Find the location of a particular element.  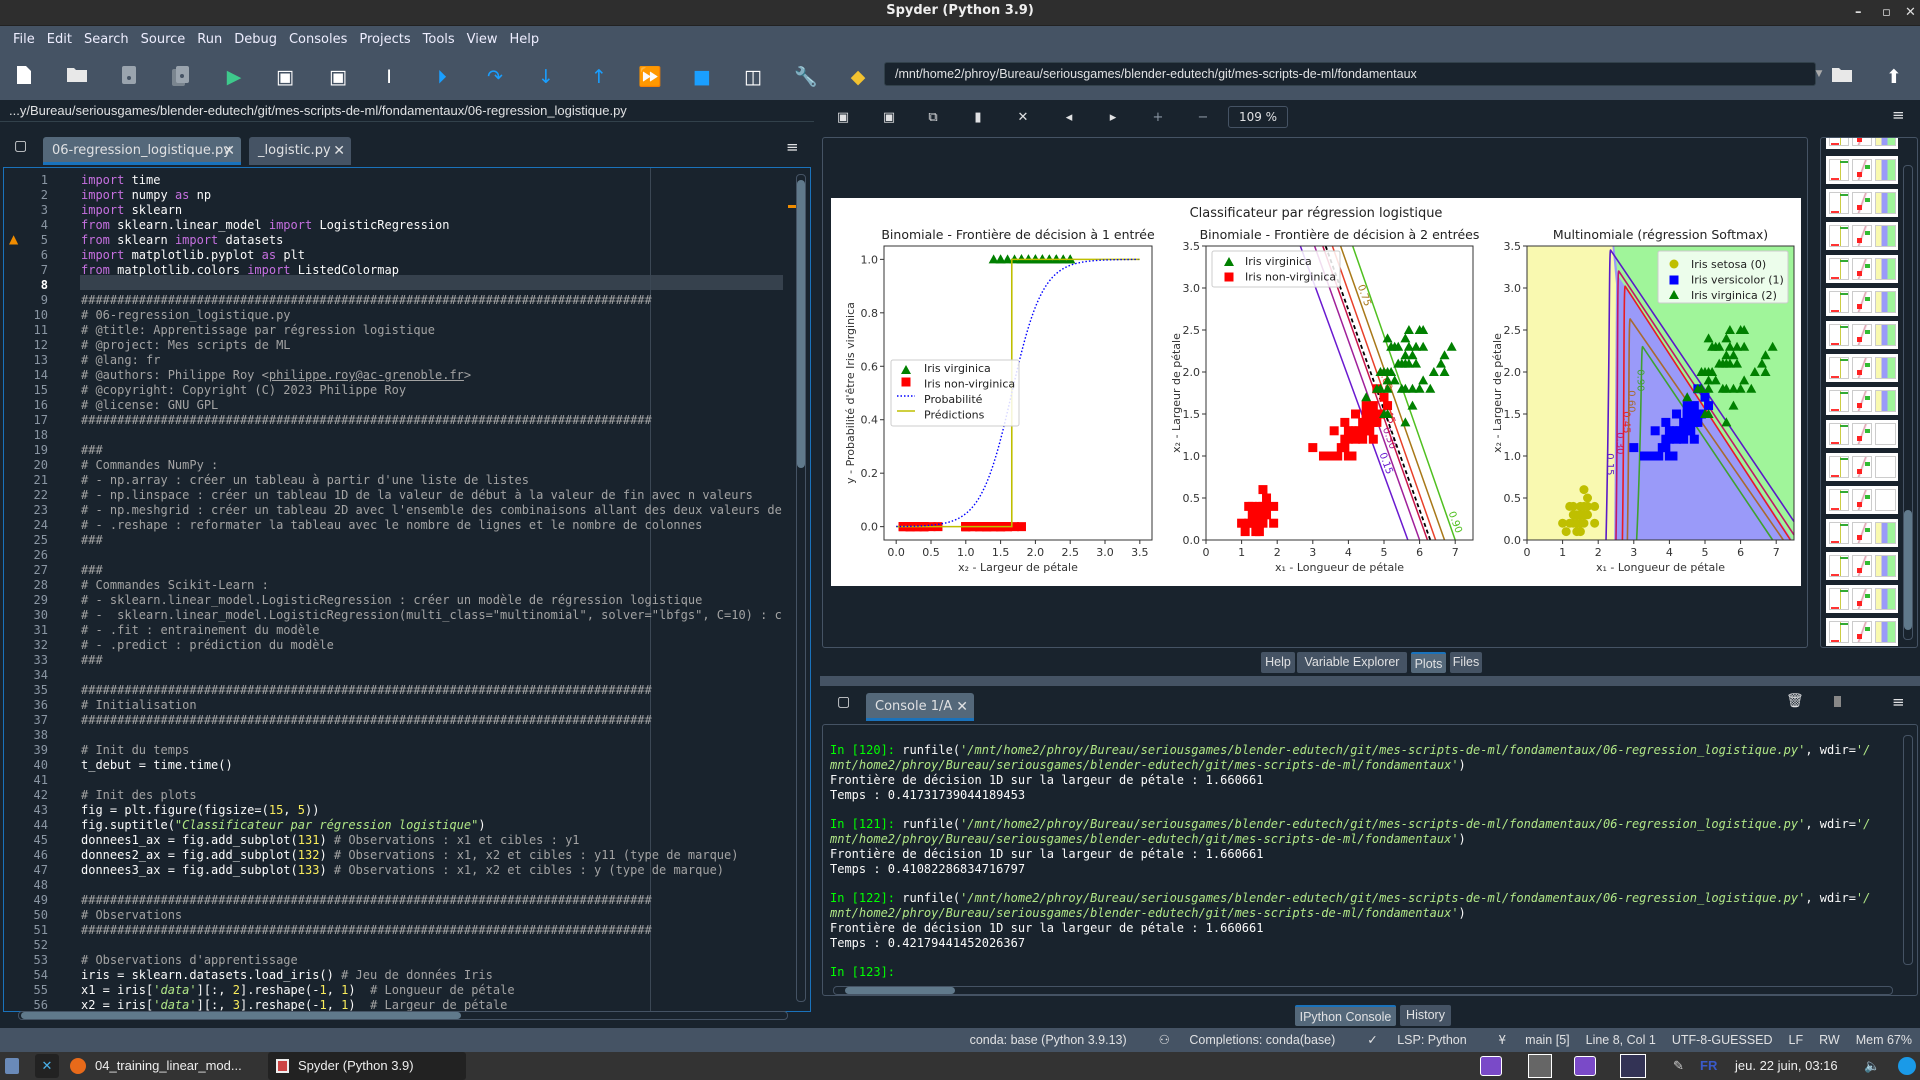

remove-plot-icon: ▮ is located at coordinates (978, 117).